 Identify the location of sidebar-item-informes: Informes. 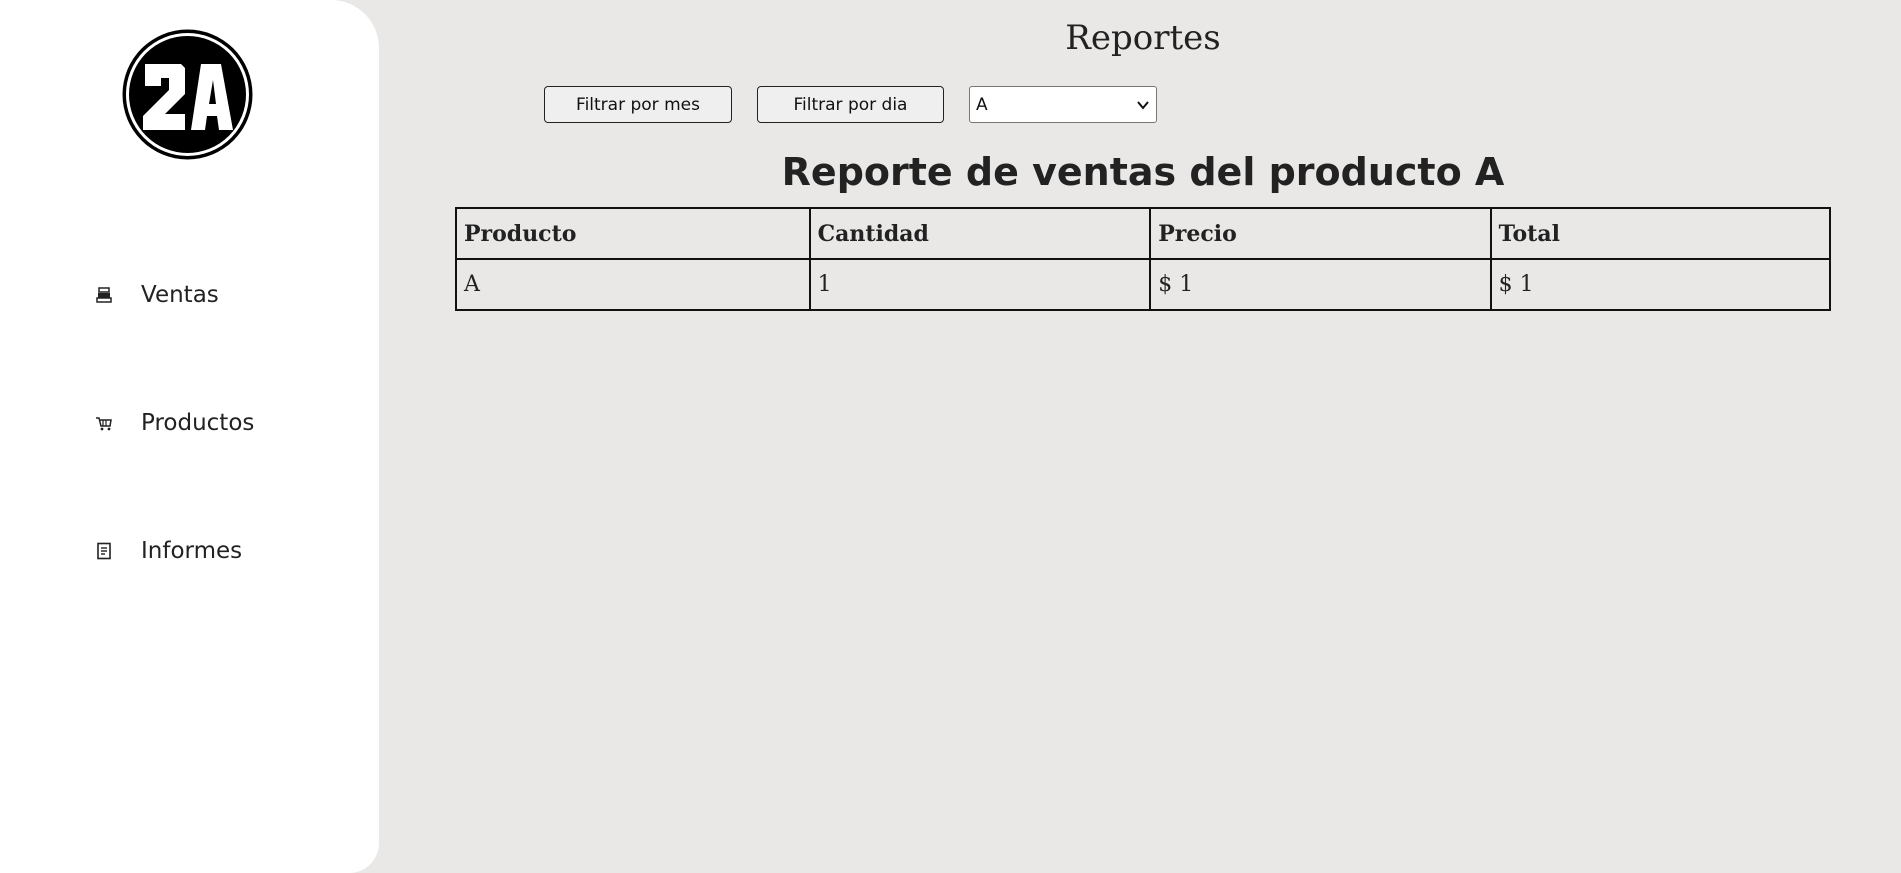
(168, 551).